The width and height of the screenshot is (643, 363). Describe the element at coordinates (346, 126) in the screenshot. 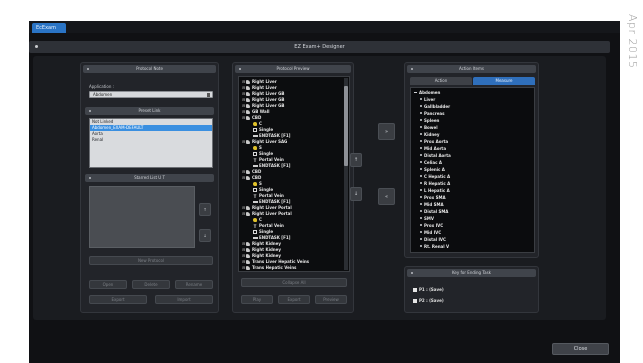

I see `preview-scrollbar-thumb` at that location.